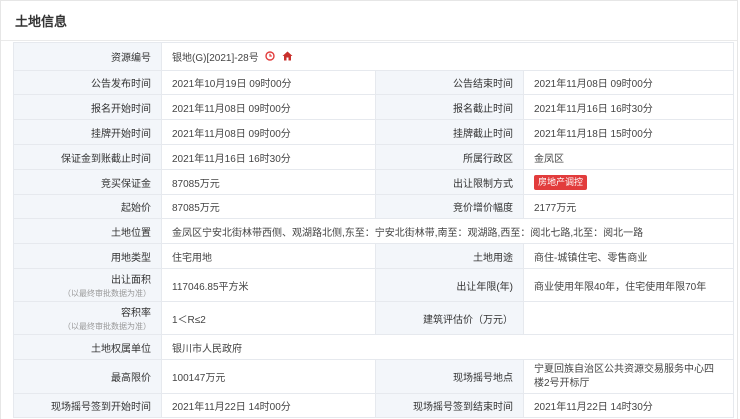 Image resolution: width=740 pixels, height=419 pixels. What do you see at coordinates (628, 206) in the screenshot?
I see `increment-value: 2177万元` at bounding box center [628, 206].